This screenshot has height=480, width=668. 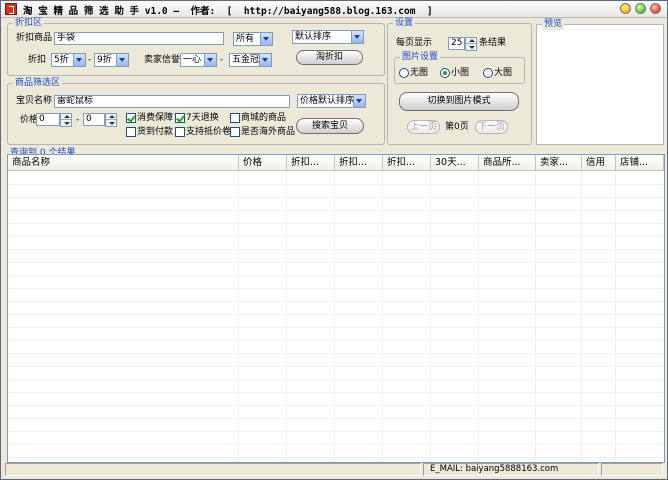 I want to click on discount-sort-value: 默认排序, so click(x=313, y=37).